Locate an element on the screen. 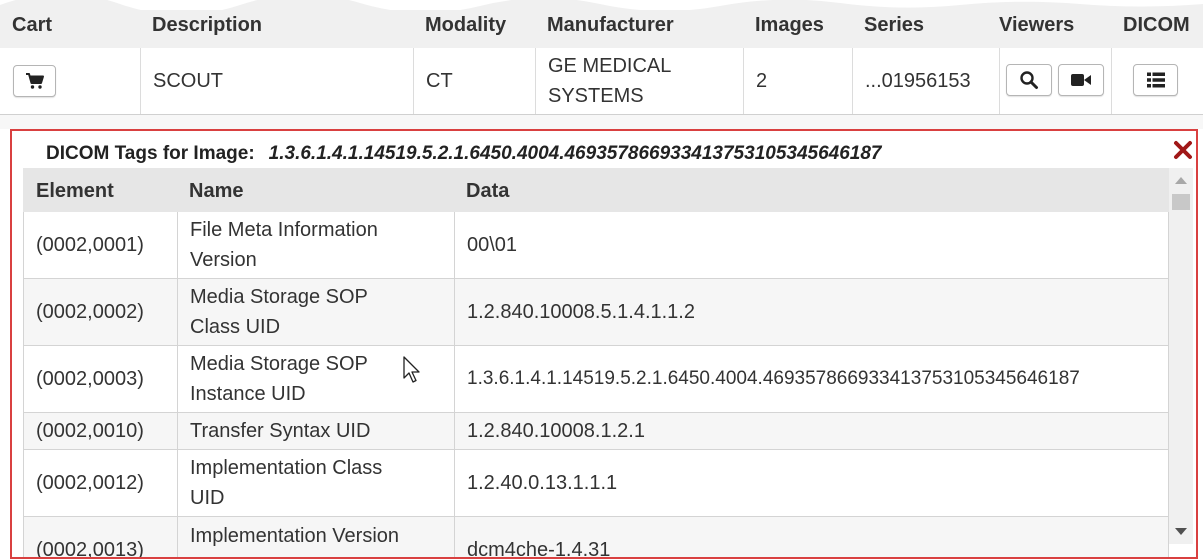  header-manufacturer: Manufacturer is located at coordinates (610, 25).